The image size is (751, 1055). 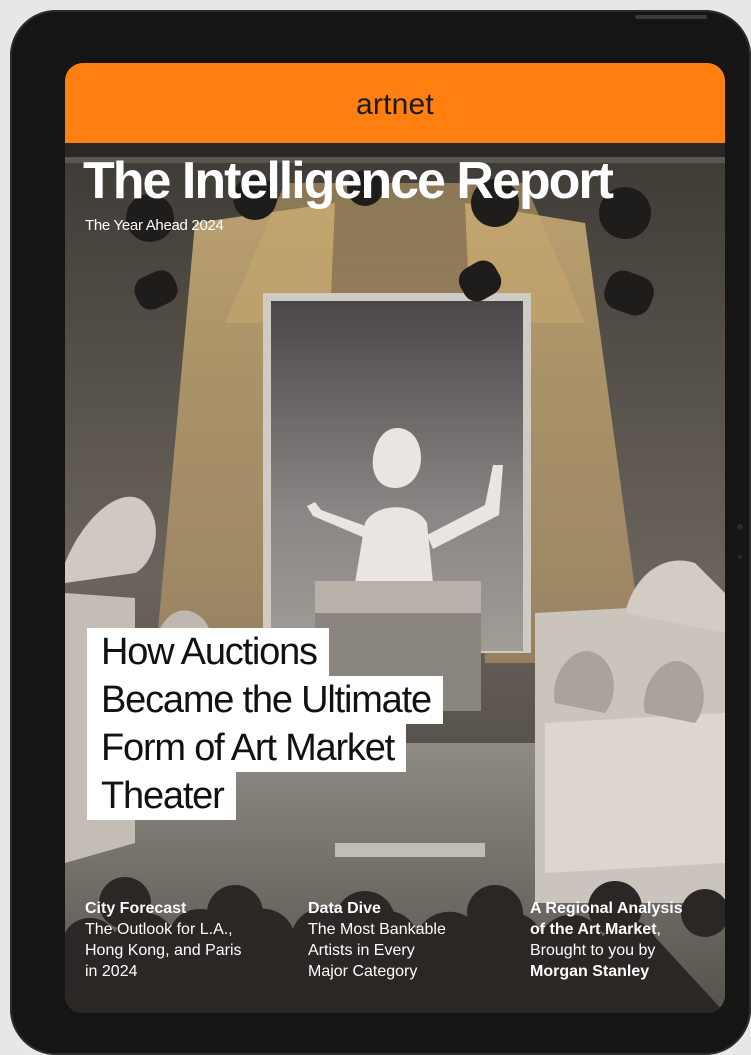 I want to click on feature-line: The Most Bankable, so click(x=377, y=929).